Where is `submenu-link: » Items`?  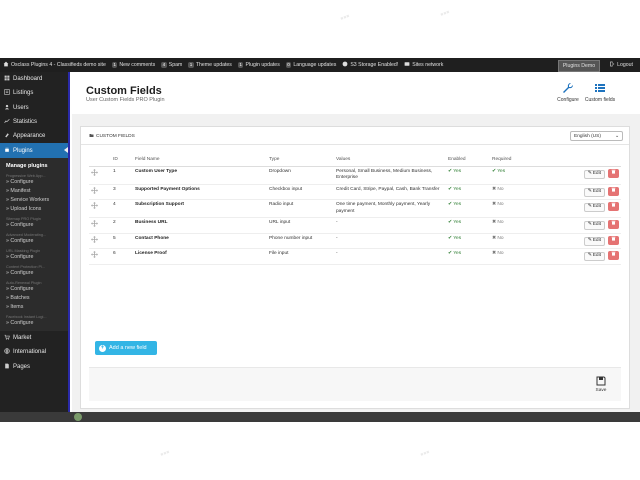 submenu-link: » Items is located at coordinates (34, 307).